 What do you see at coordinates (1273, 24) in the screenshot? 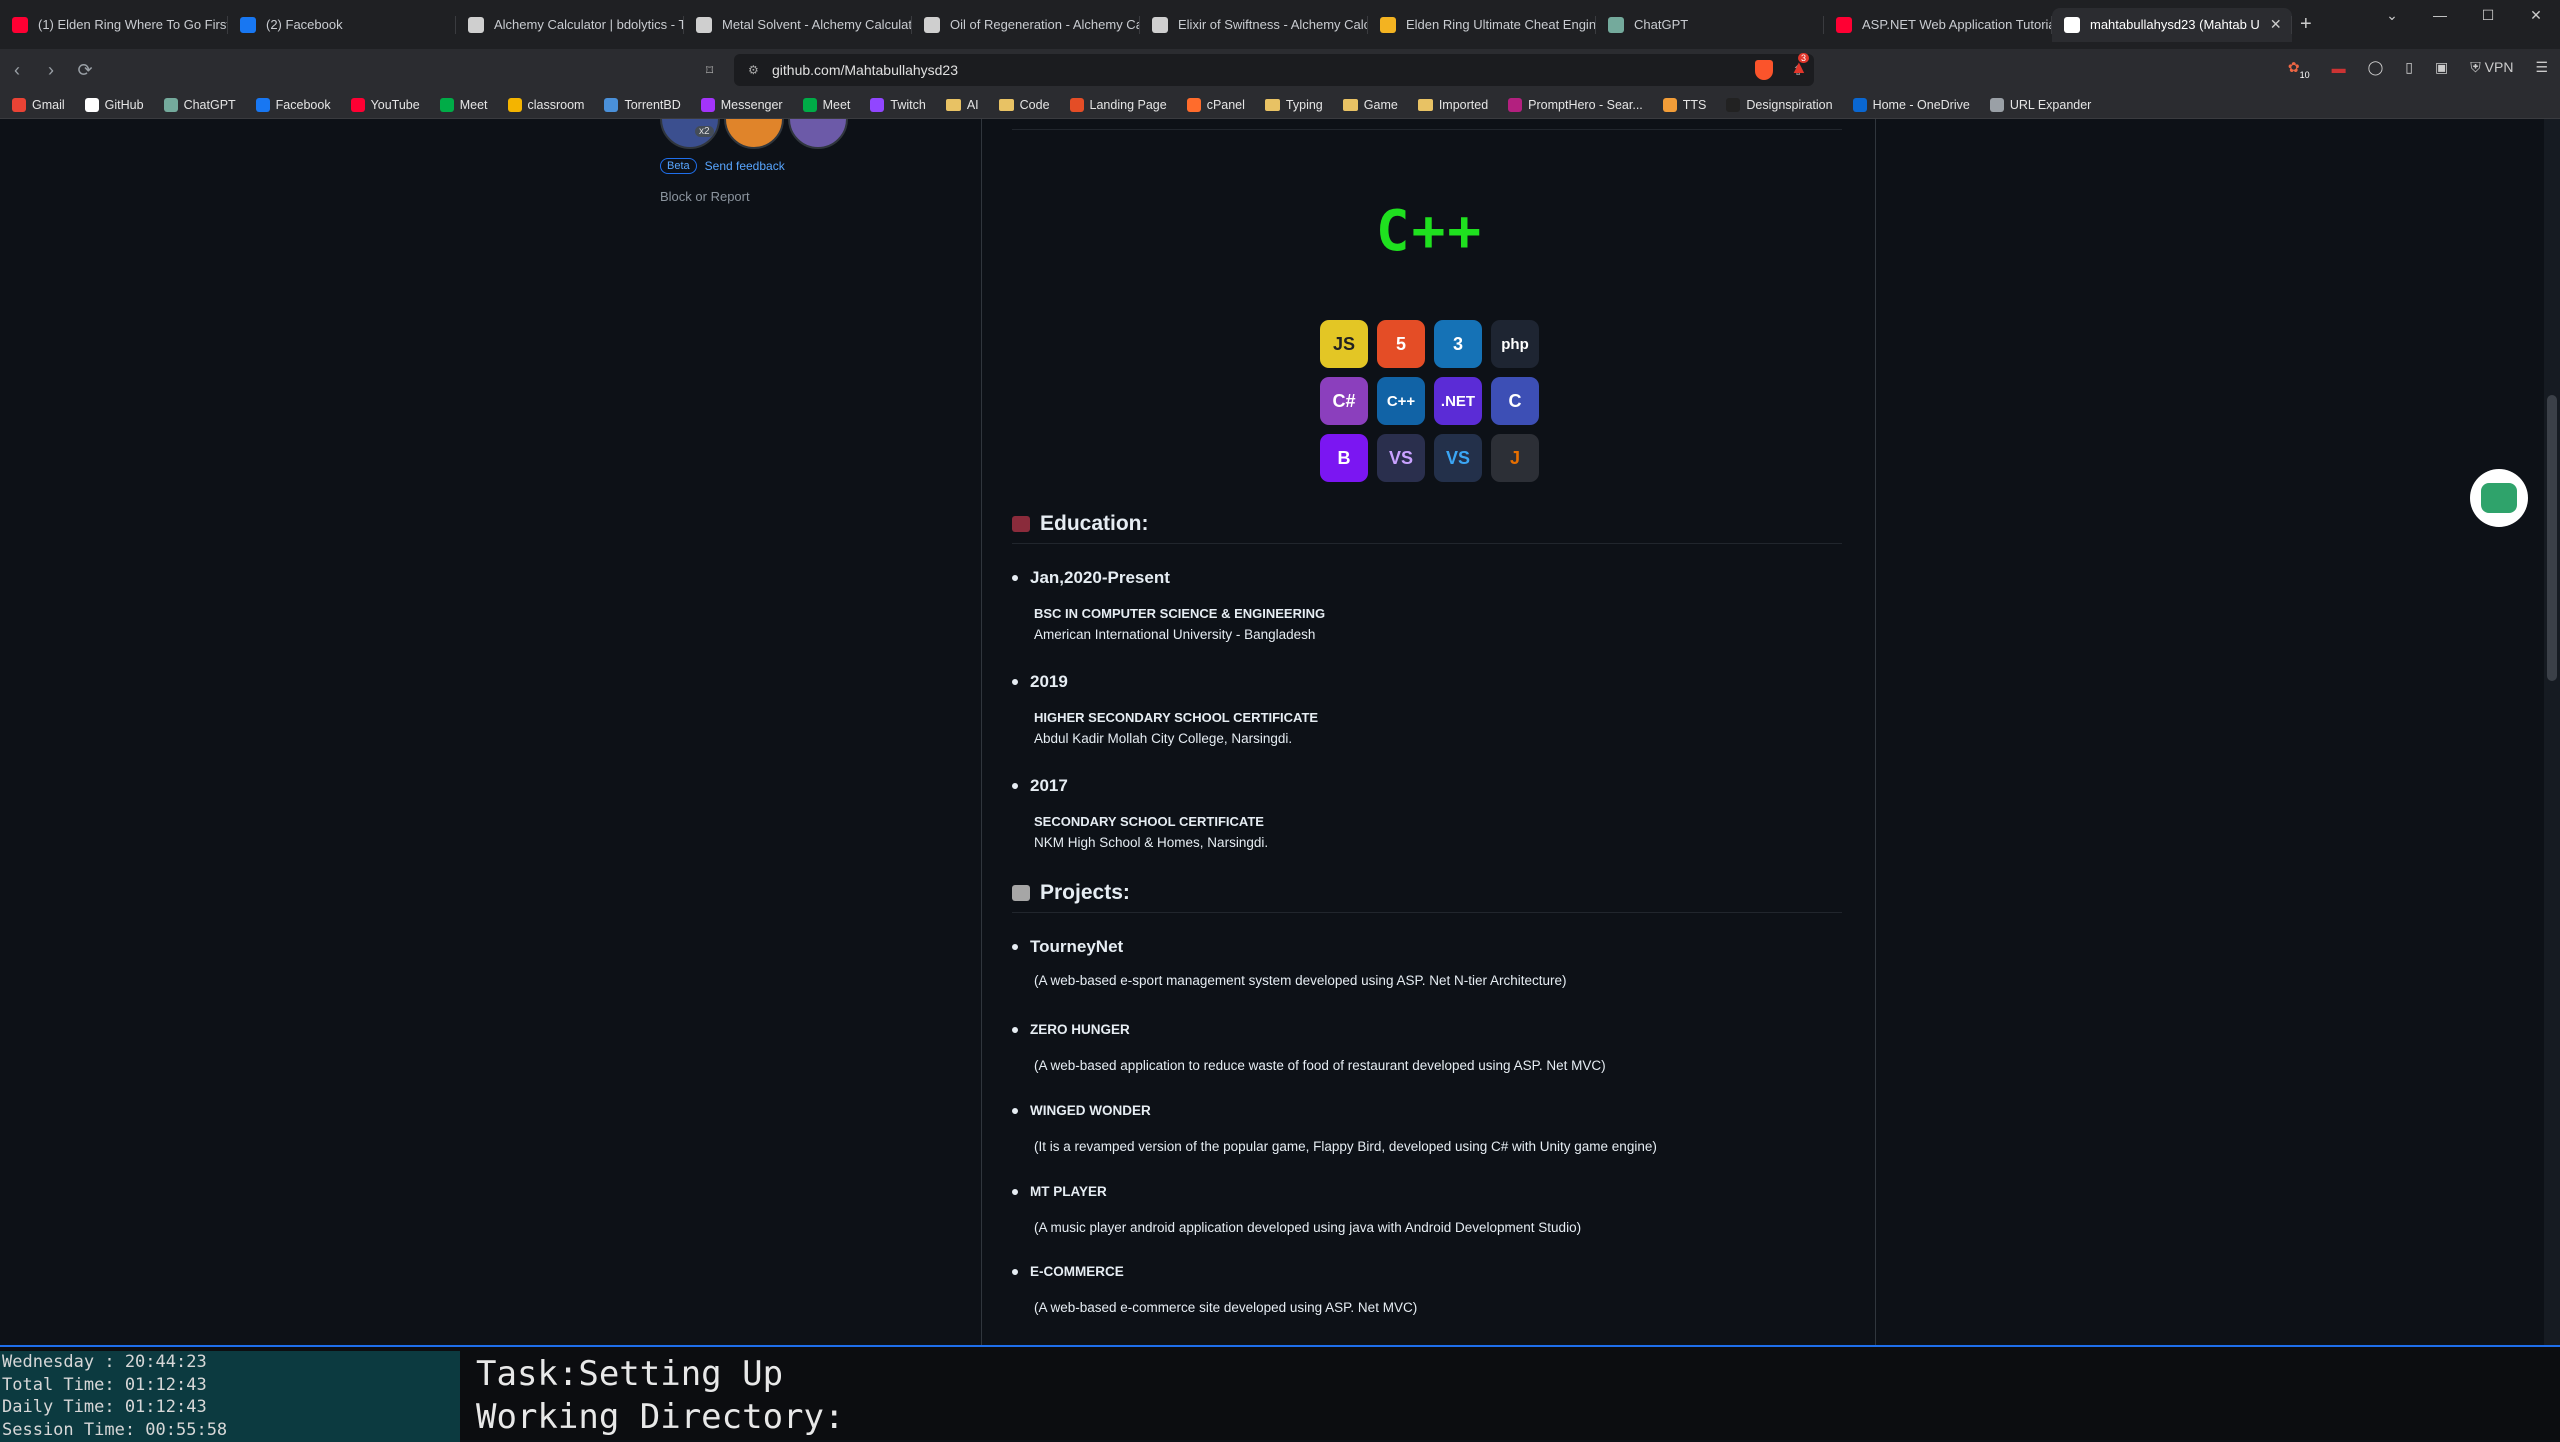
I see `tab-title: Elixir of Swiftness - Alchemy Calcul` at bounding box center [1273, 24].